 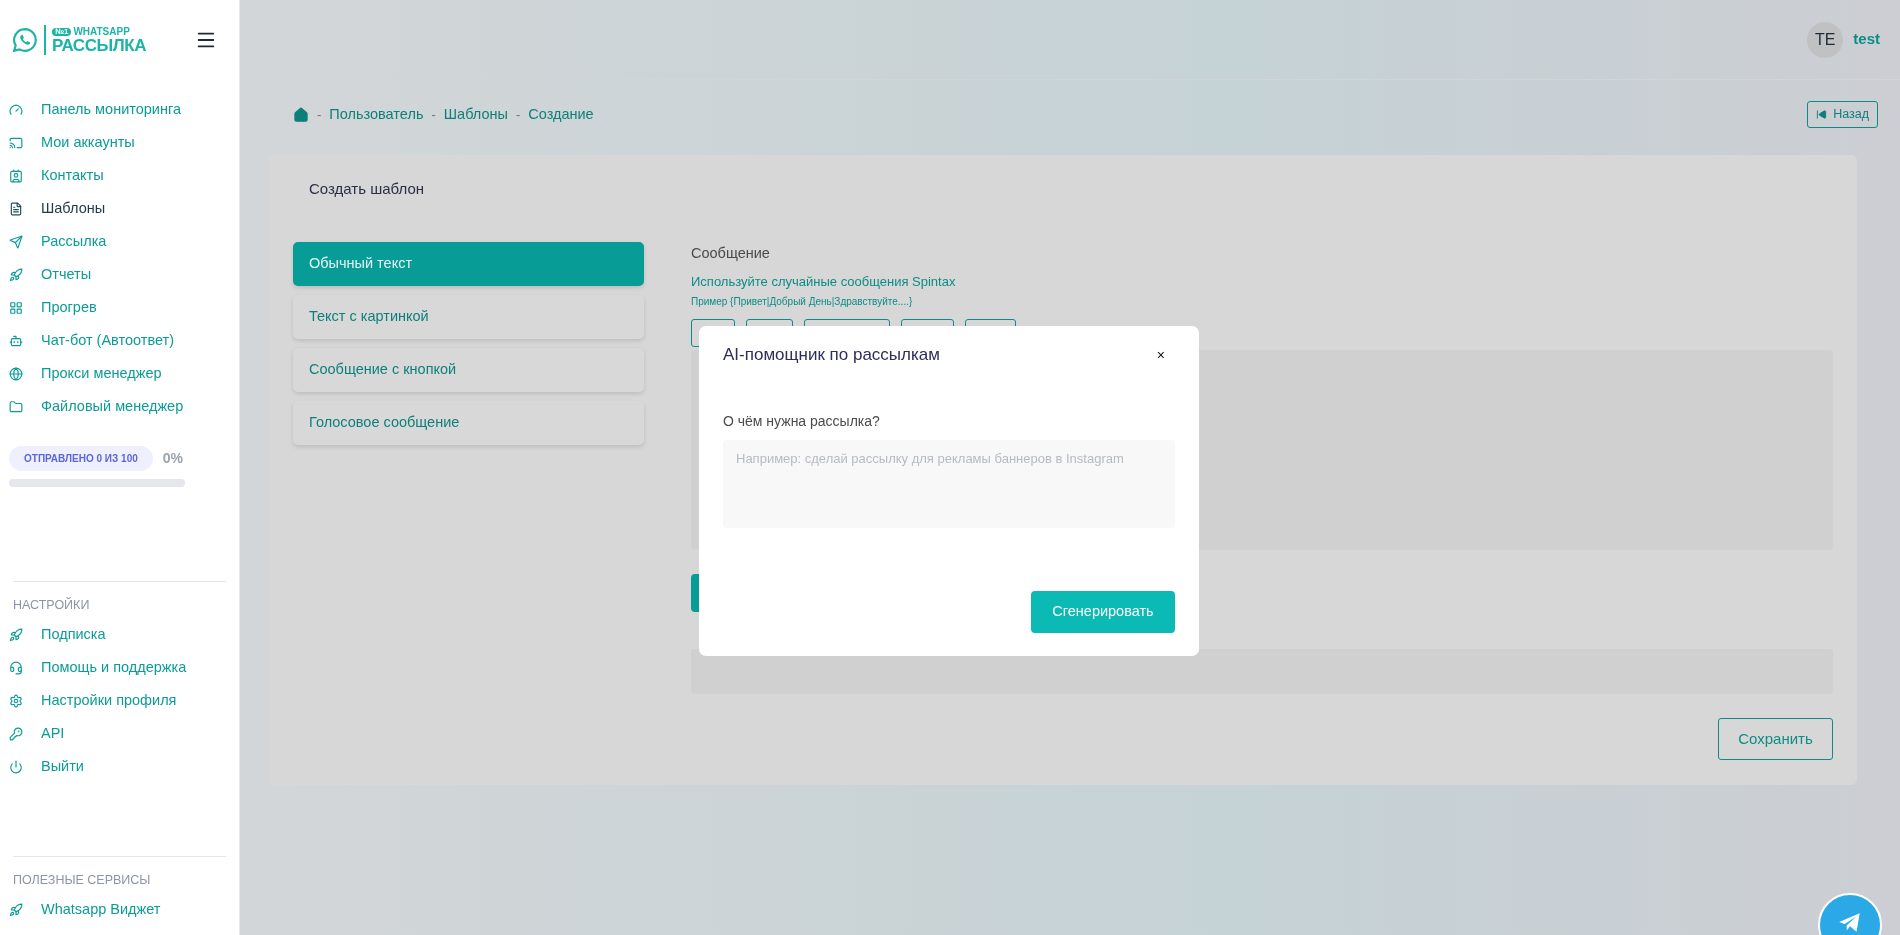 What do you see at coordinates (62, 767) in the screenshot?
I see `sidebar-item: Выйти` at bounding box center [62, 767].